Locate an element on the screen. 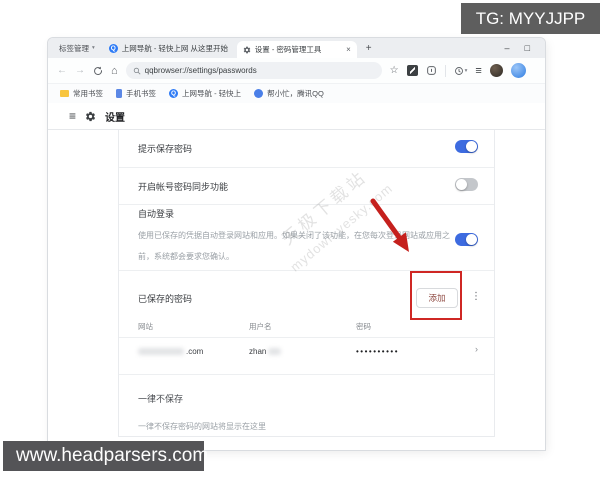 The image size is (600, 480). bookmark-mobile: 手机书签 is located at coordinates (136, 93).